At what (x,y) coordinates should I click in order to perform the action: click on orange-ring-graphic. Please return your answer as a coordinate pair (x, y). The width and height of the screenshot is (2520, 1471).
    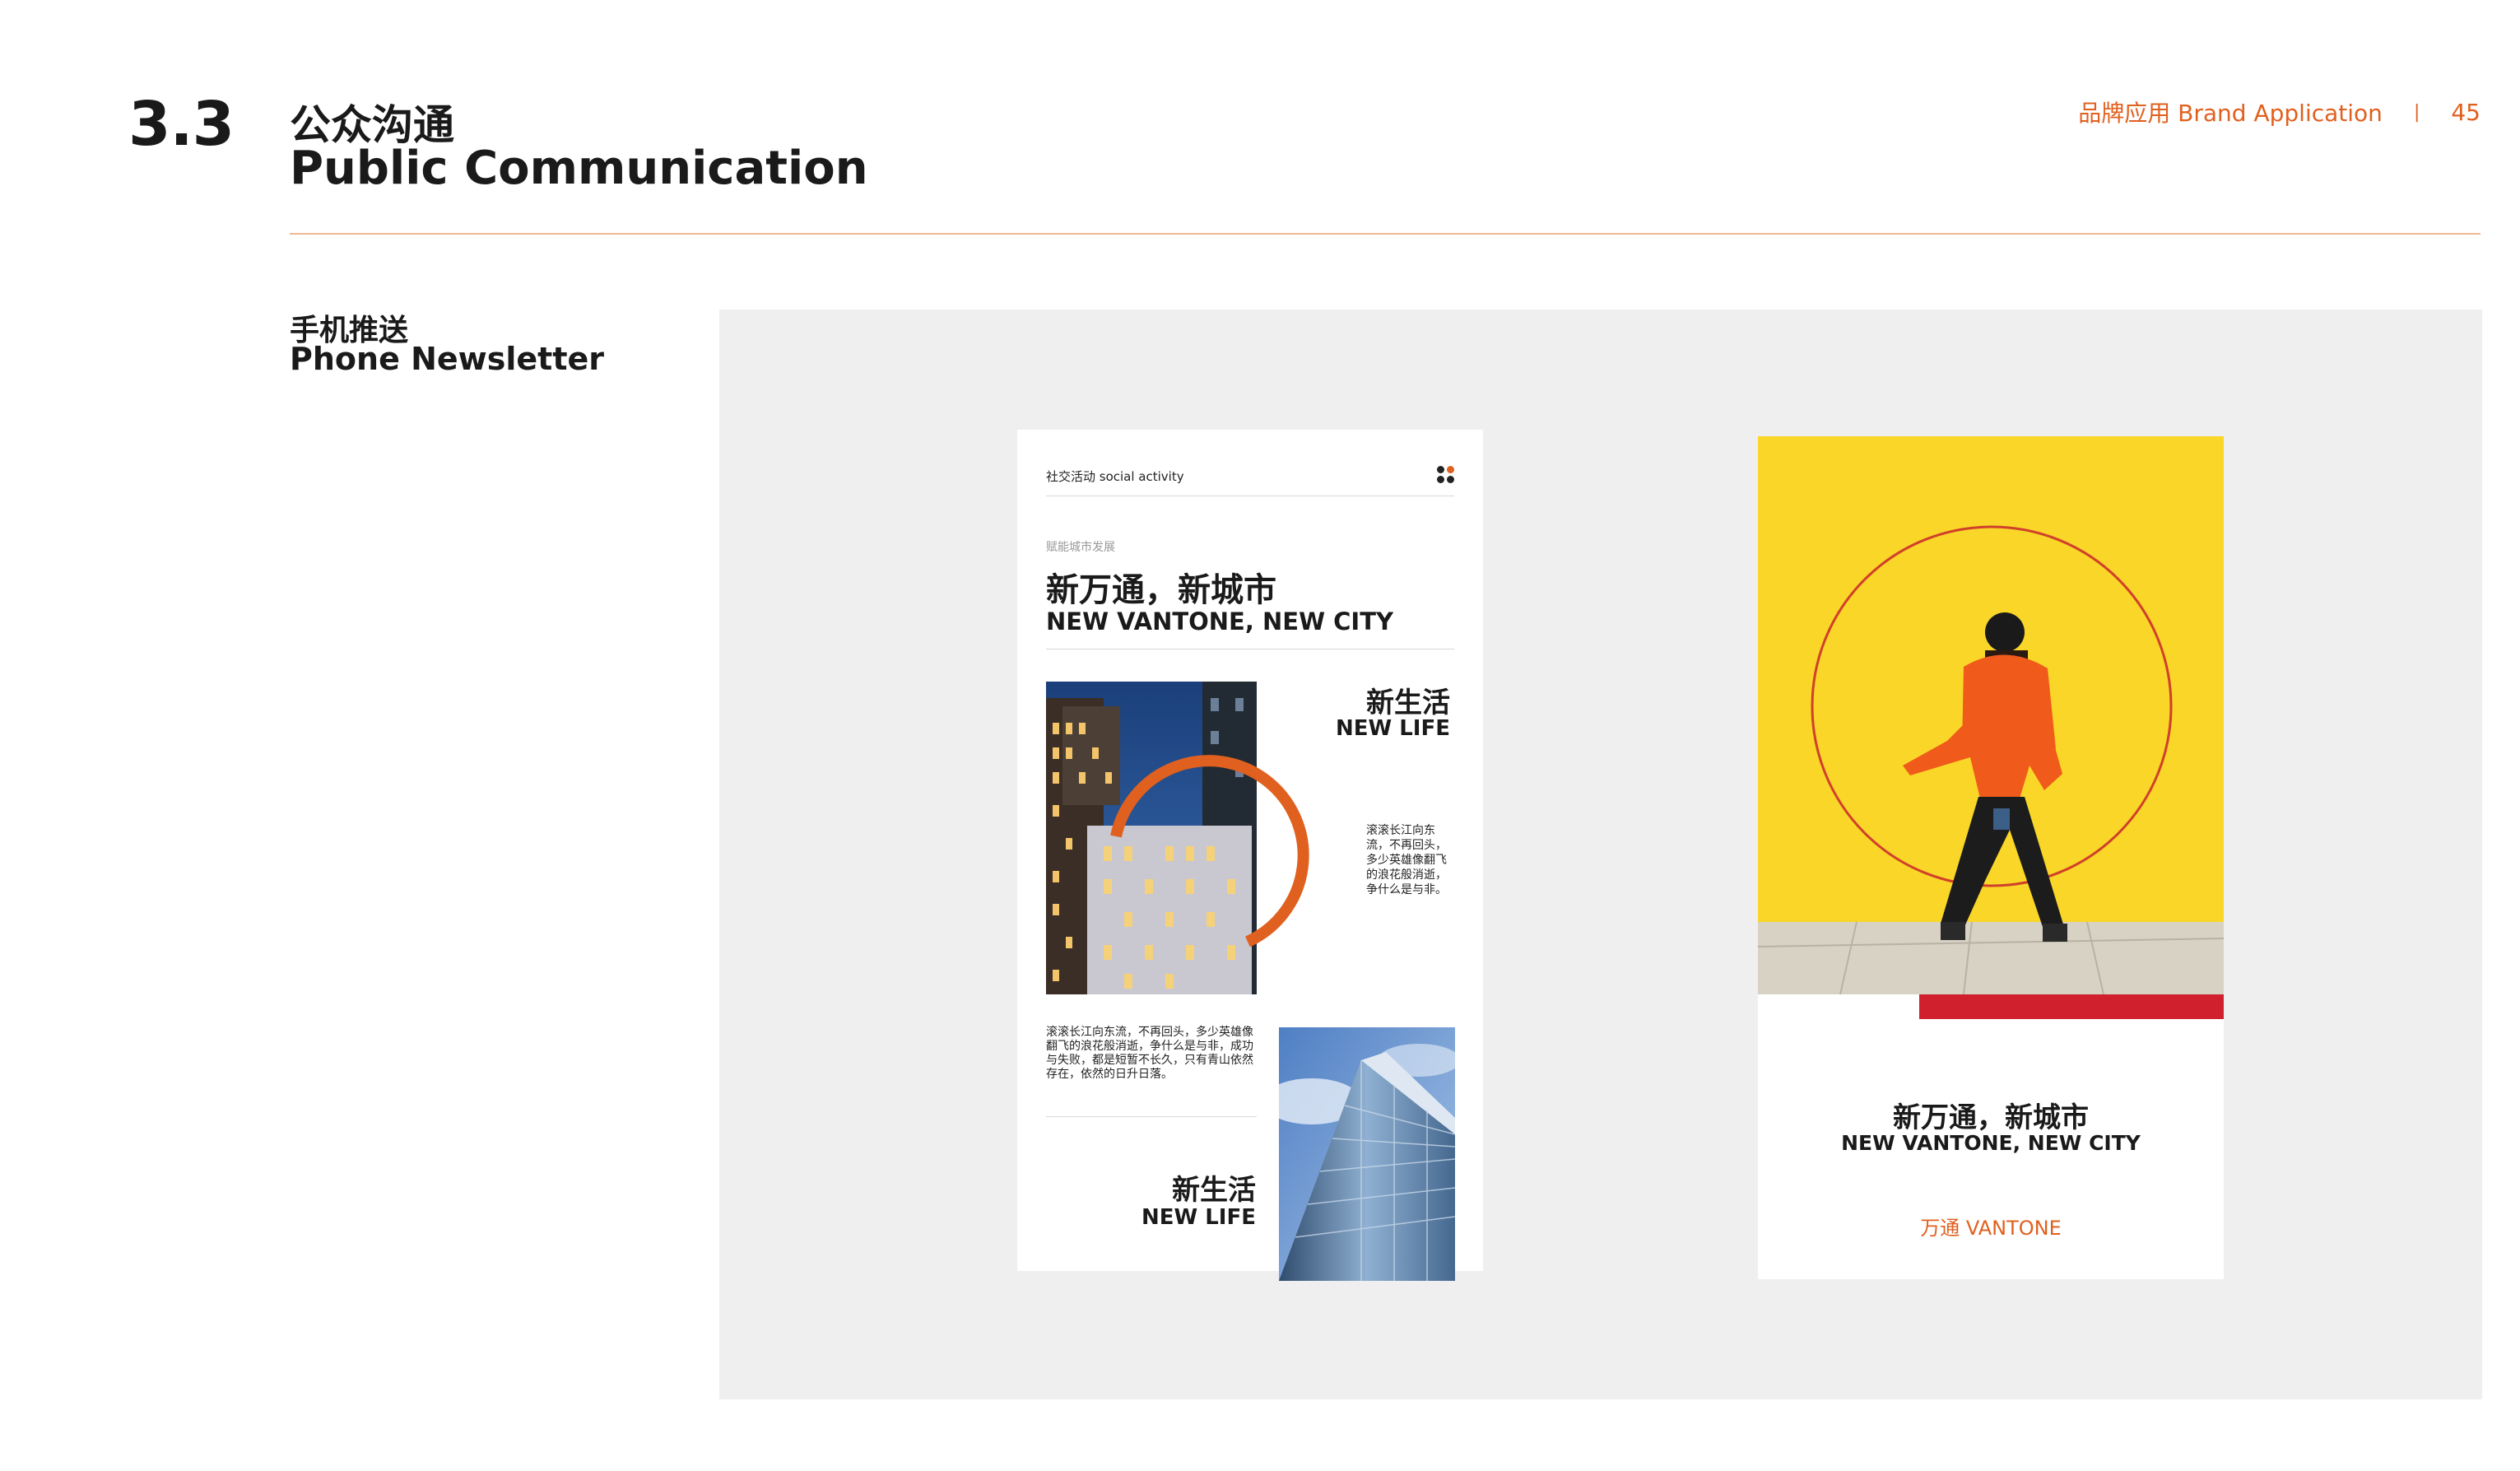
    Looking at the image, I should click on (1209, 851).